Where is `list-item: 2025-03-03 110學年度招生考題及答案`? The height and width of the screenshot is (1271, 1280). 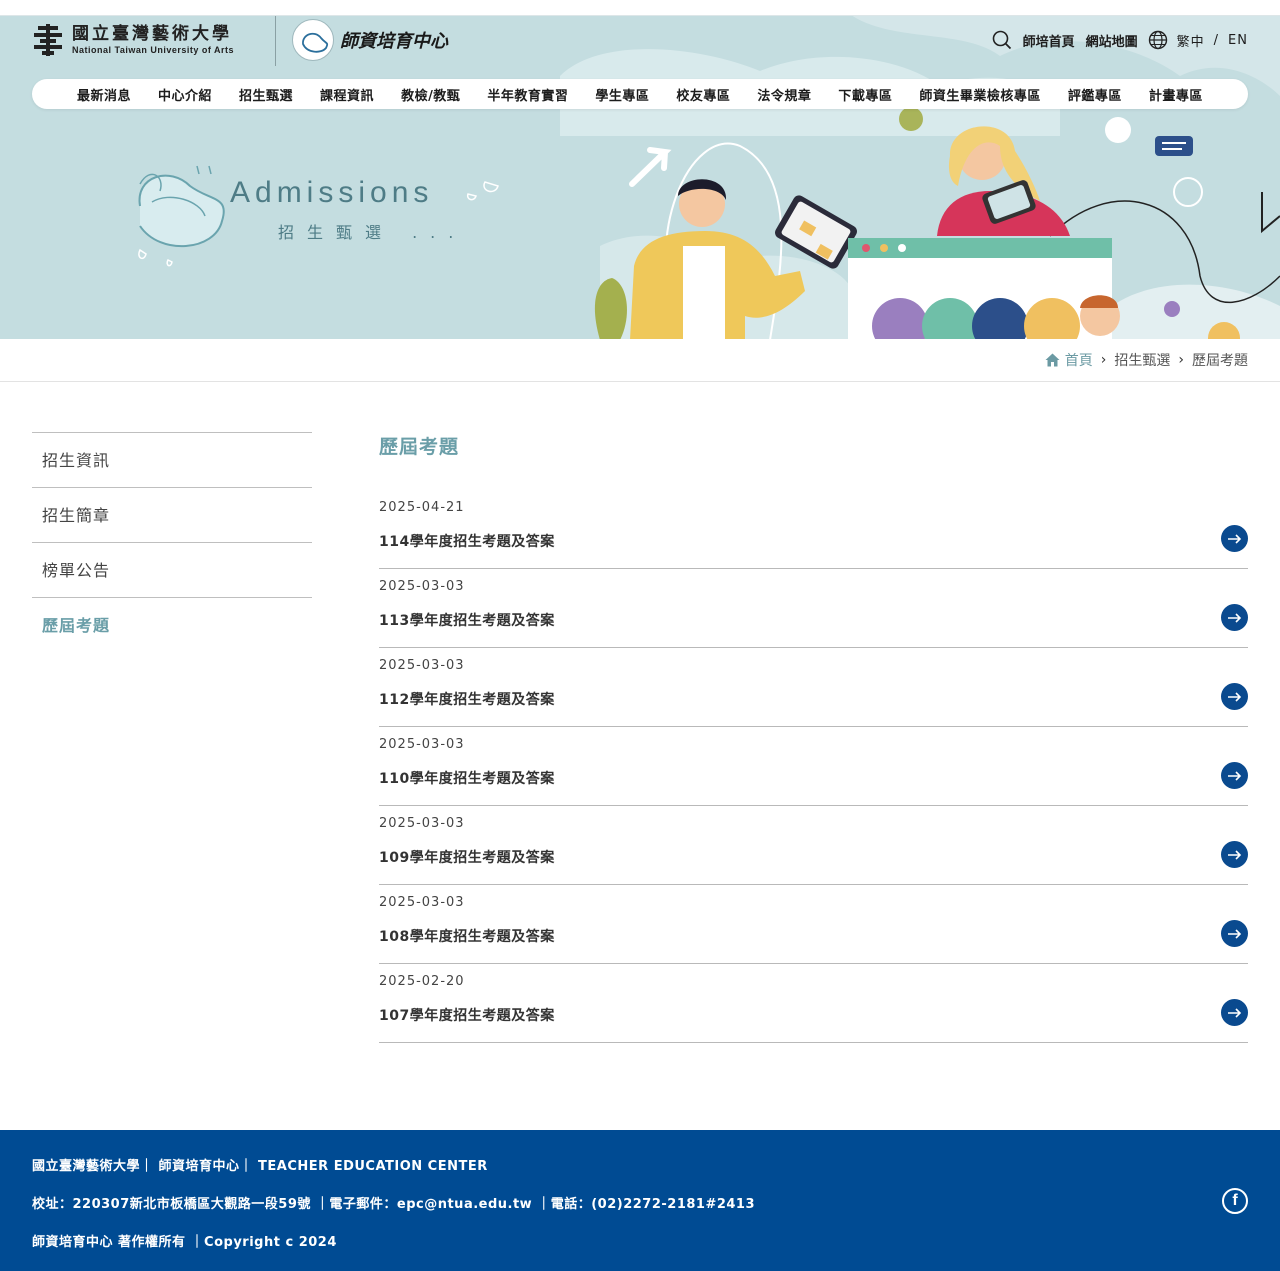
list-item: 2025-03-03 110學年度招生考題及答案 is located at coordinates (813, 766).